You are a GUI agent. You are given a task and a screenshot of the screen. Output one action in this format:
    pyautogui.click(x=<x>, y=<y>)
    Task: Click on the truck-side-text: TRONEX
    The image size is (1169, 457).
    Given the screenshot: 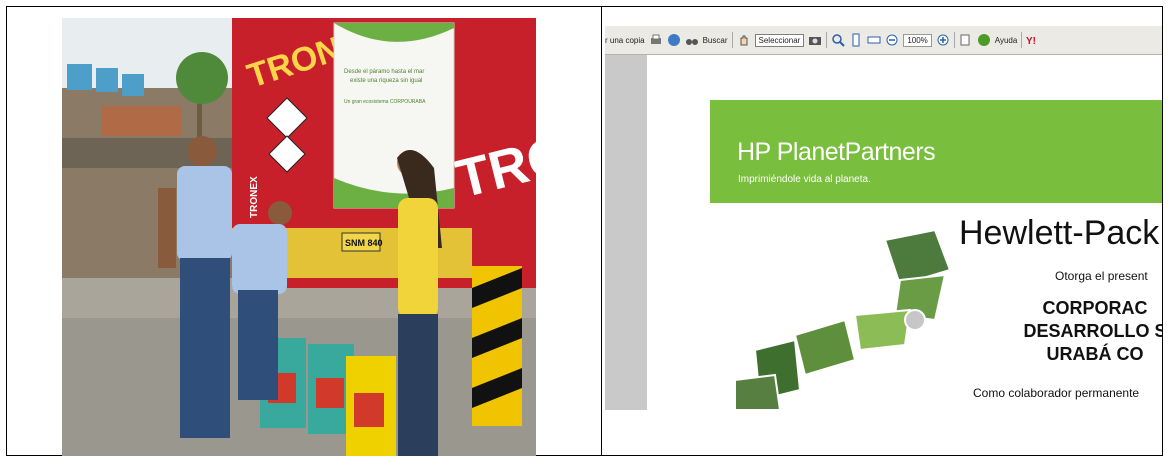 What is the action you would take?
    pyautogui.click(x=254, y=197)
    